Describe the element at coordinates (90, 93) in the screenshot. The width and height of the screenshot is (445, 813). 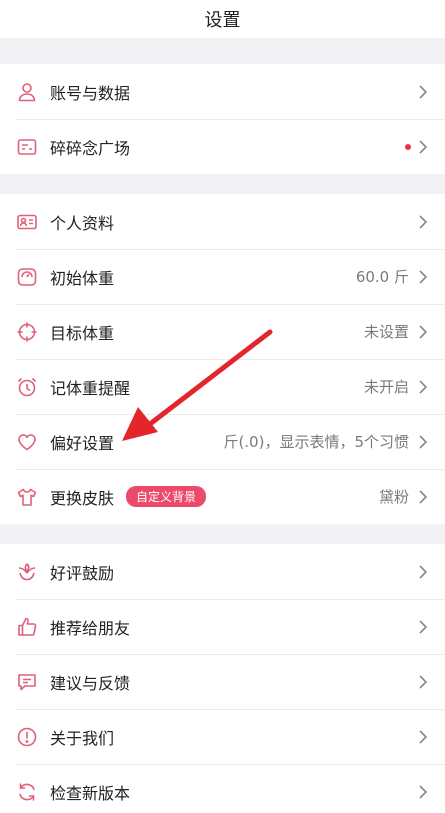
I see `row-label: 账号与数据` at that location.